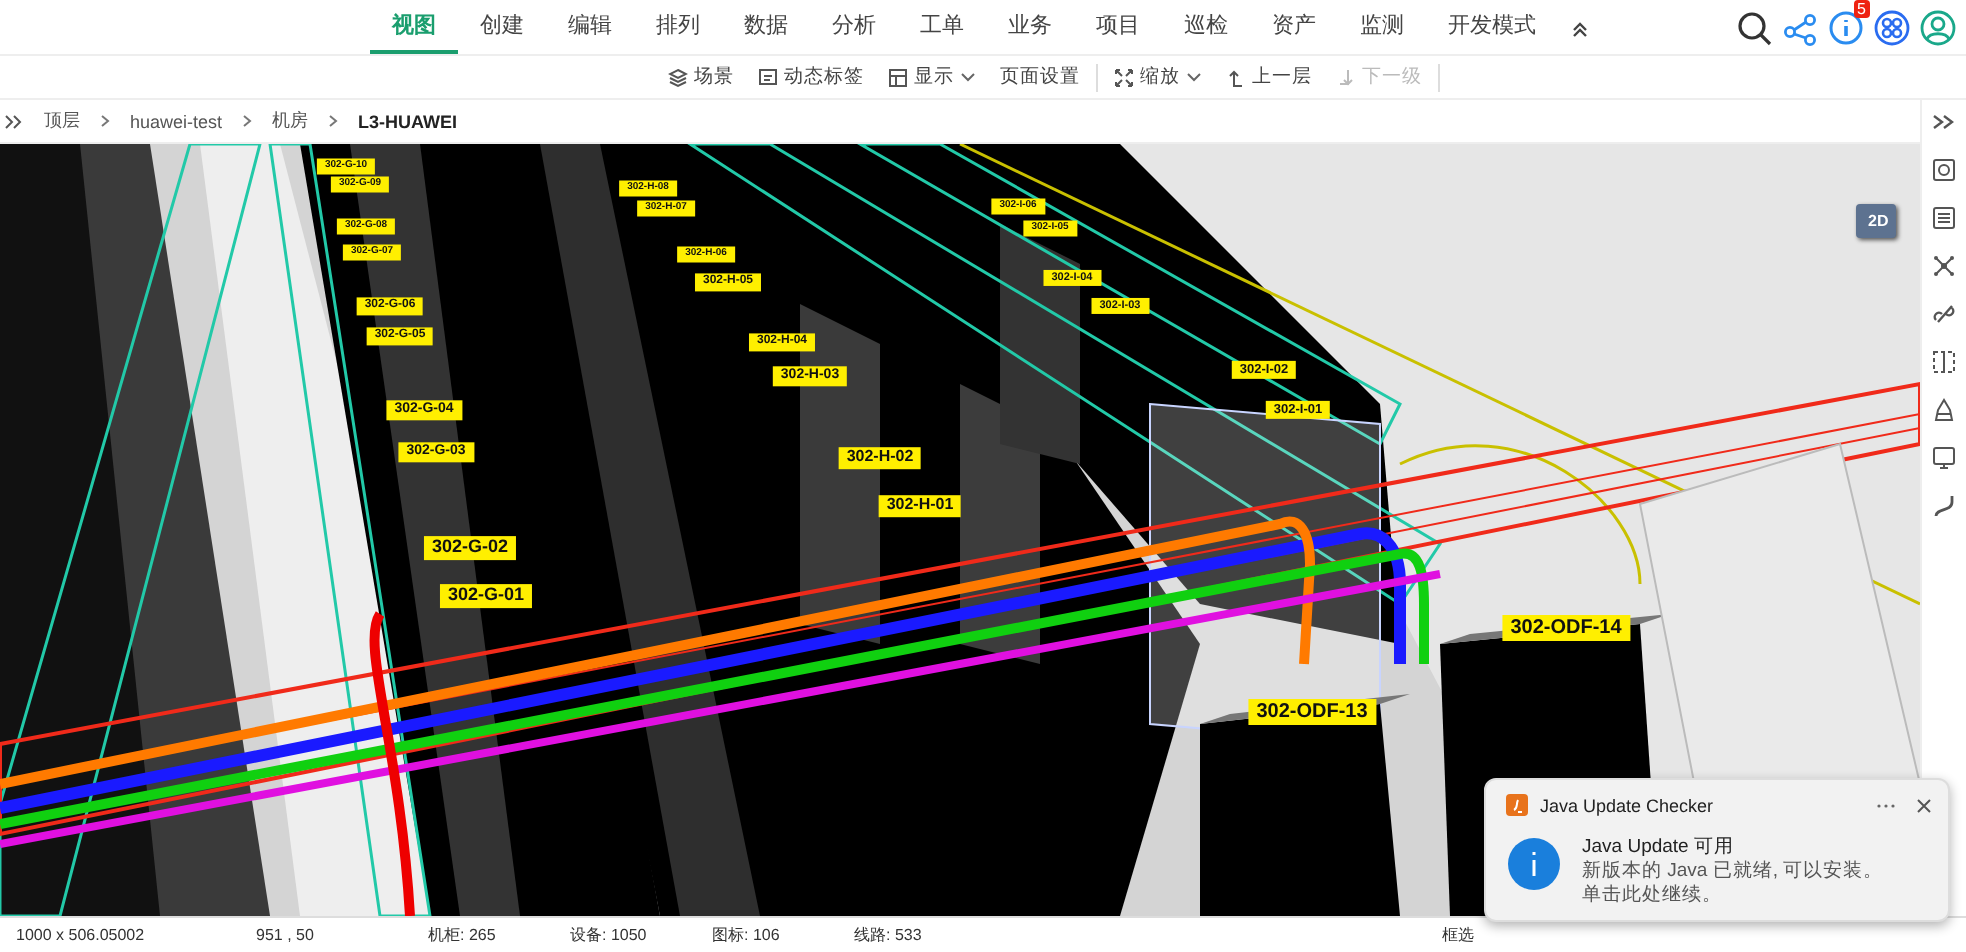  I want to click on notification-message: 新版本的 Java 已就绪, 可以安装。, so click(1733, 872).